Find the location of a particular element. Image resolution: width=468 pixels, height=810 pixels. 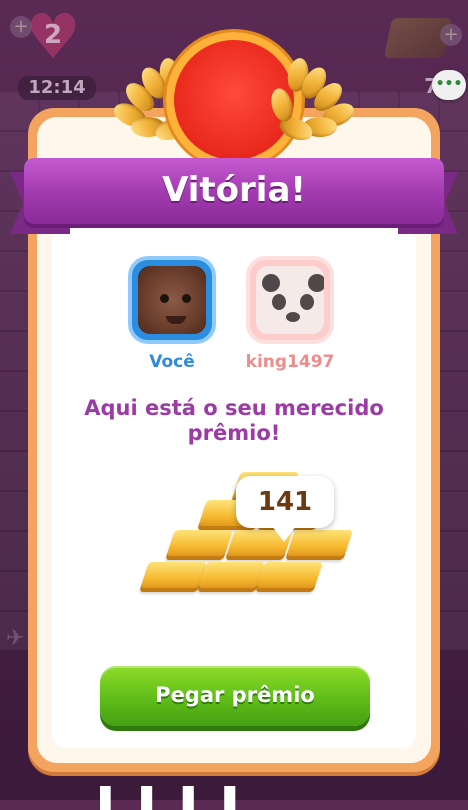

add-lives-icon: + is located at coordinates (21, 27).